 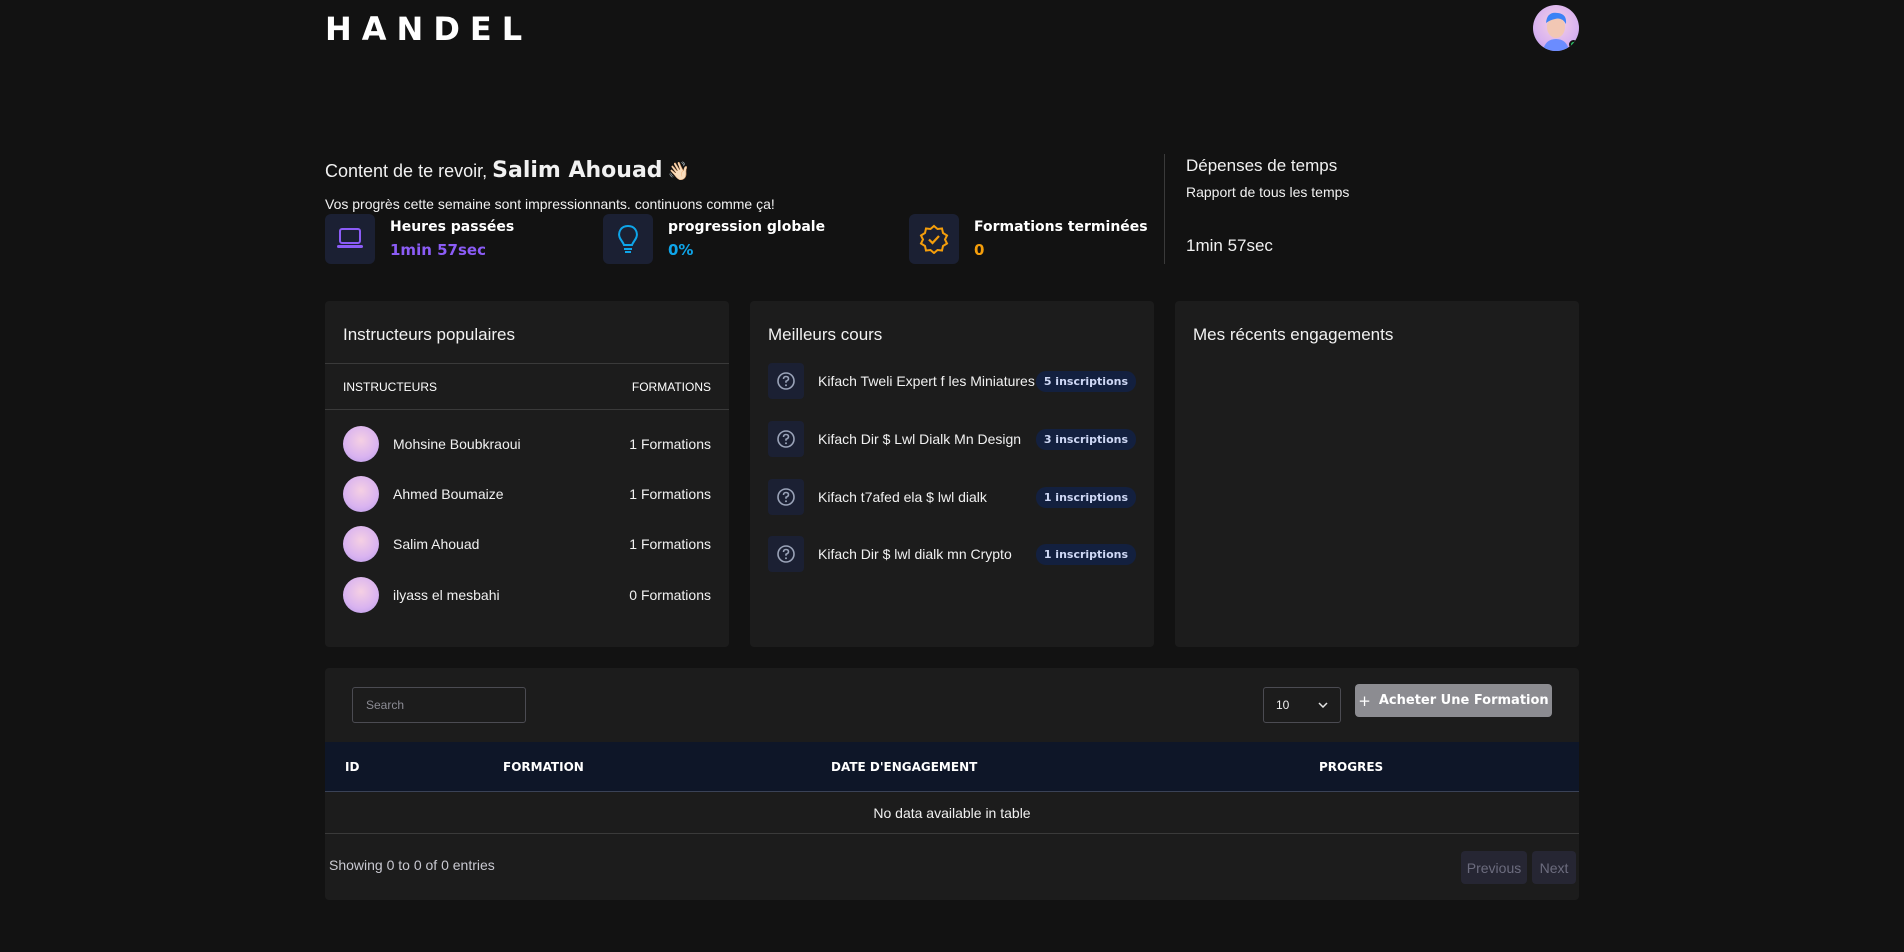 What do you see at coordinates (915, 553) in the screenshot?
I see `course-title: Kifach Dir $ lwl dialk mn Crypto` at bounding box center [915, 553].